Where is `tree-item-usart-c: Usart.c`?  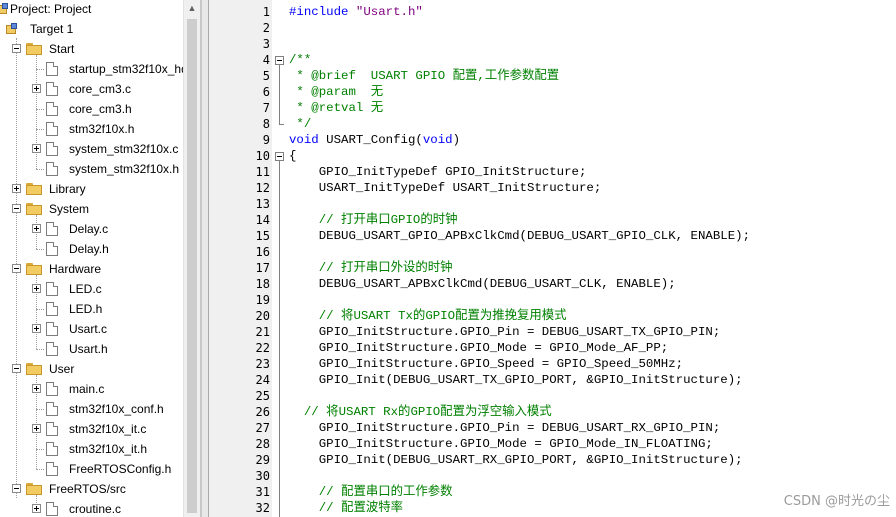 tree-item-usart-c: Usart.c is located at coordinates (91, 329).